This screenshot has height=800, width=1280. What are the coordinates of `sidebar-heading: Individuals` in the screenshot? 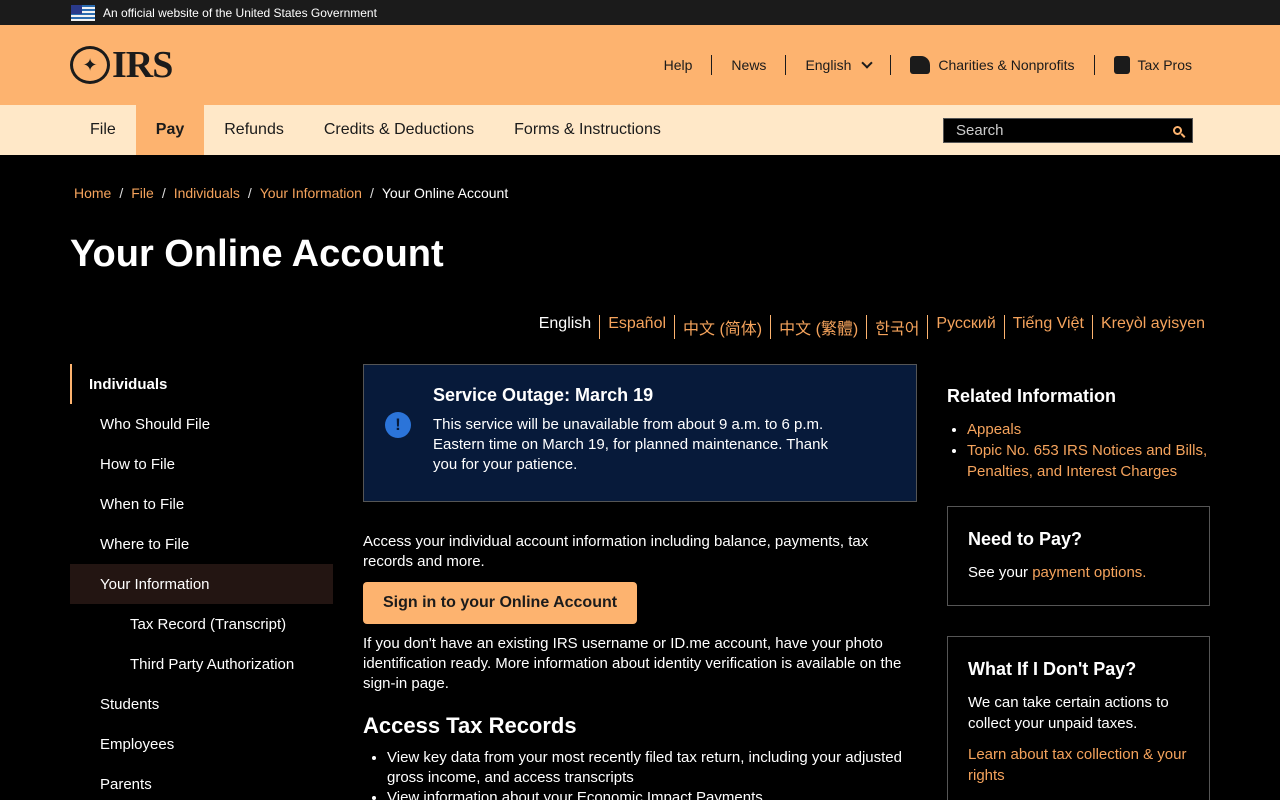 It's located at (201, 384).